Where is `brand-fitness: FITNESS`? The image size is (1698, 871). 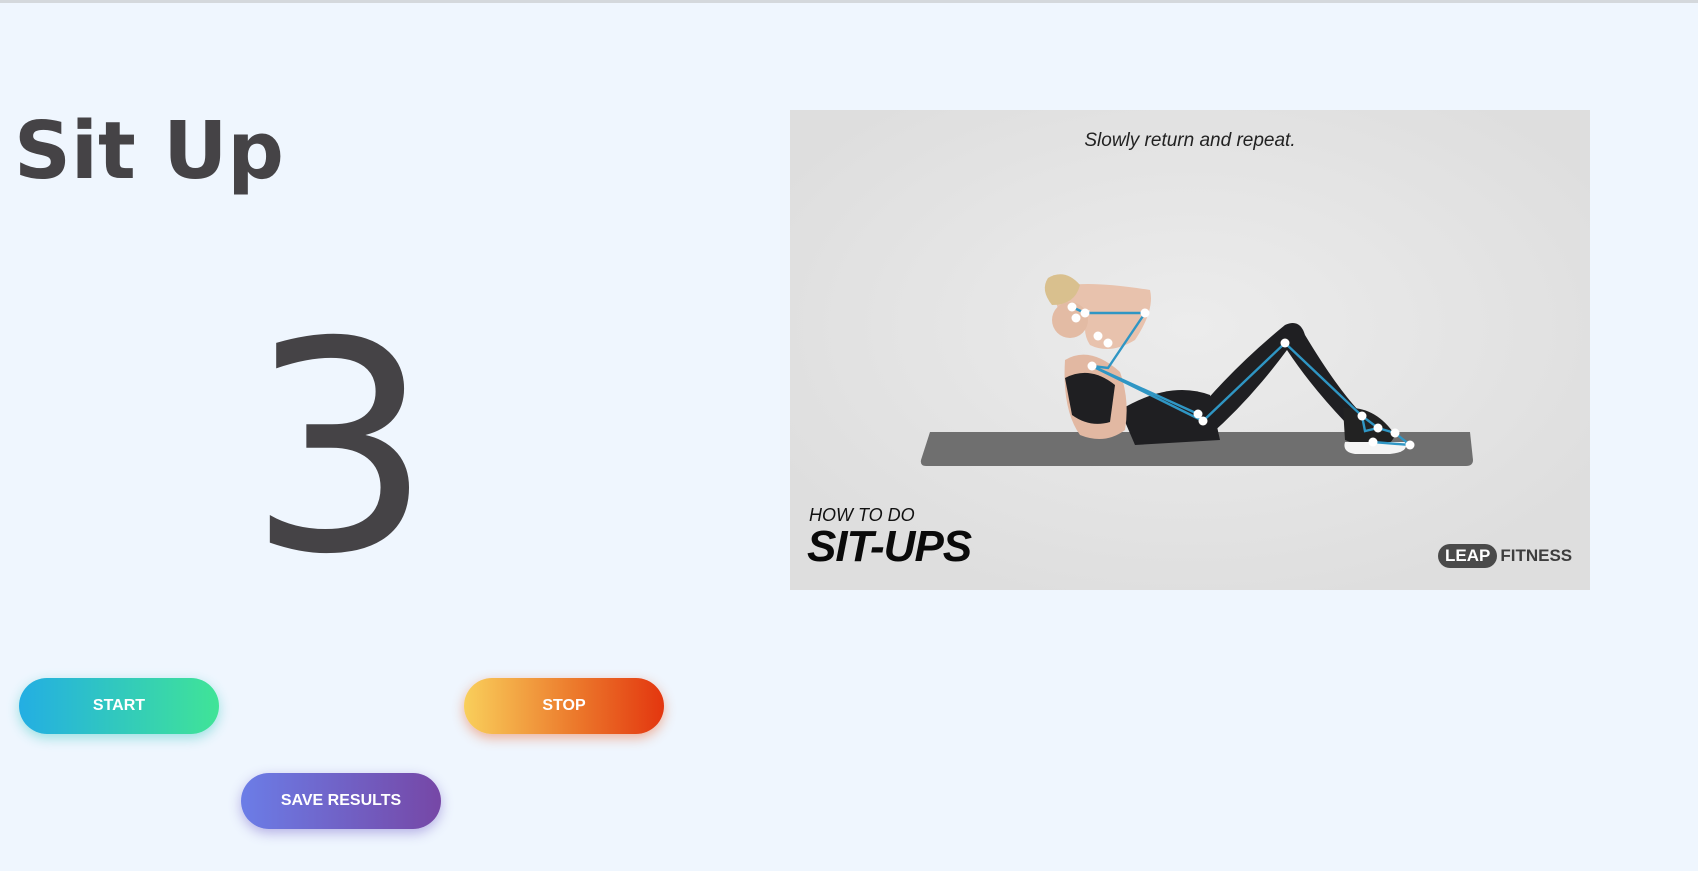 brand-fitness: FITNESS is located at coordinates (1536, 555).